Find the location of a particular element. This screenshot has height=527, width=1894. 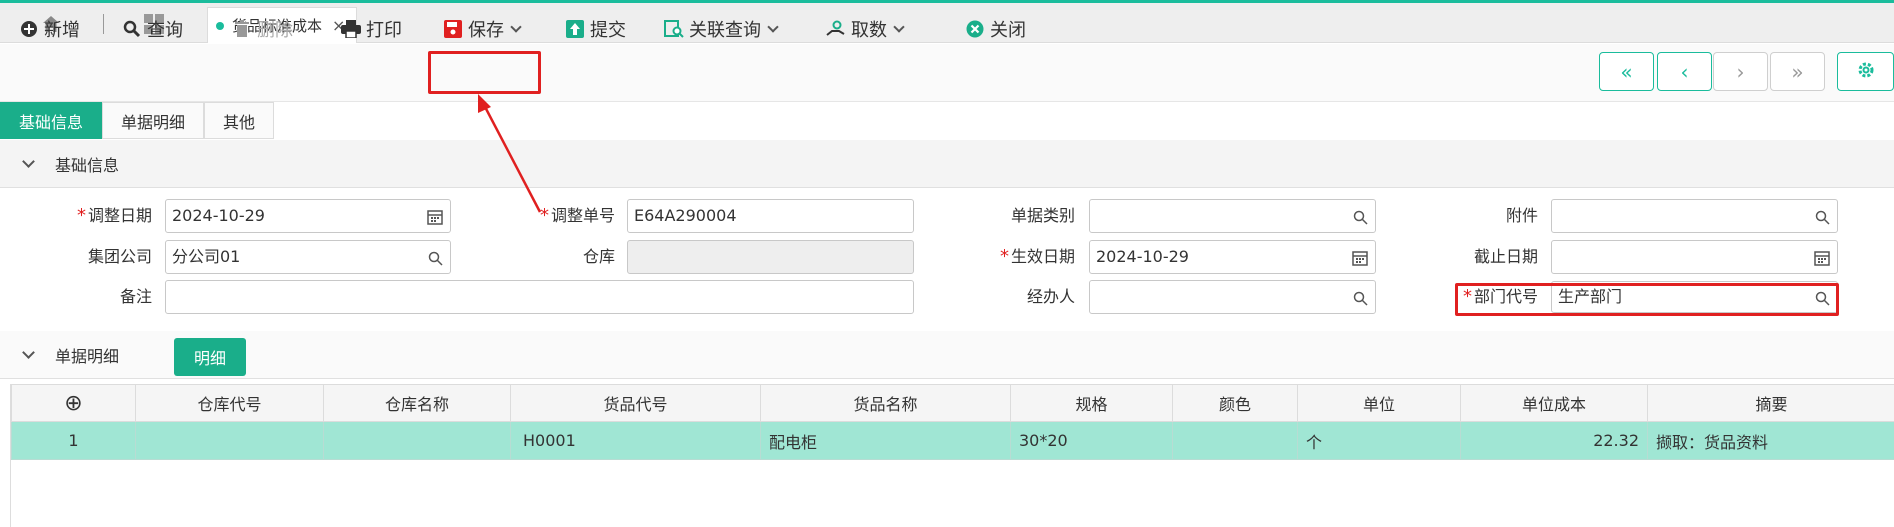

col-header: 摘要 is located at coordinates (1770, 403).